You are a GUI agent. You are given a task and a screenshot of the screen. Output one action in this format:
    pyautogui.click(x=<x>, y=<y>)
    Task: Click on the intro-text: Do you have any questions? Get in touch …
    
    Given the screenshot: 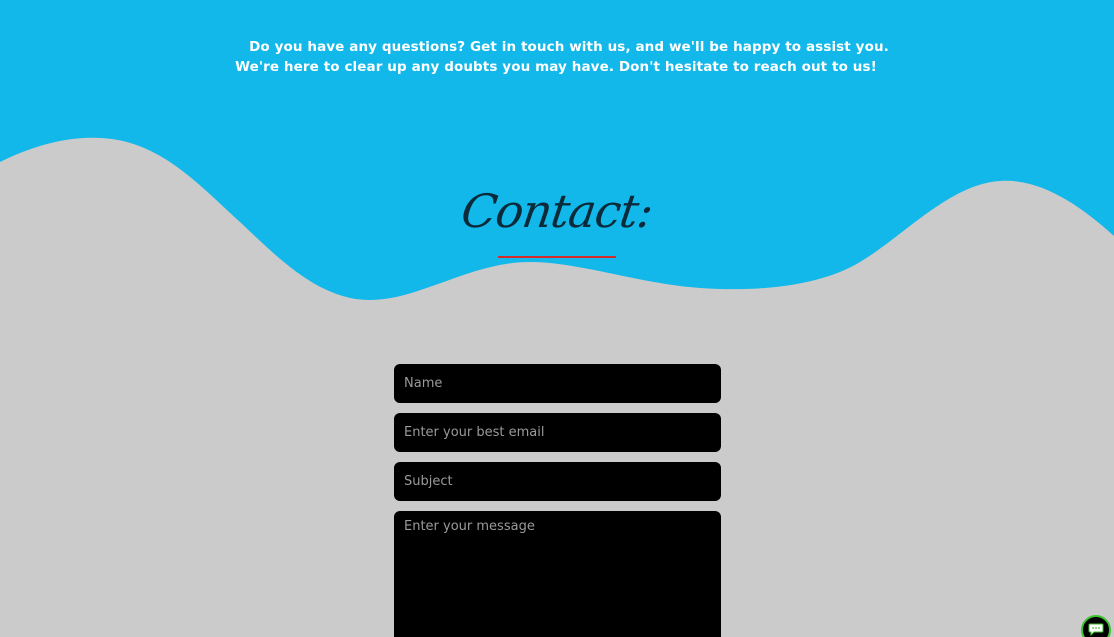 What is the action you would take?
    pyautogui.click(x=557, y=57)
    